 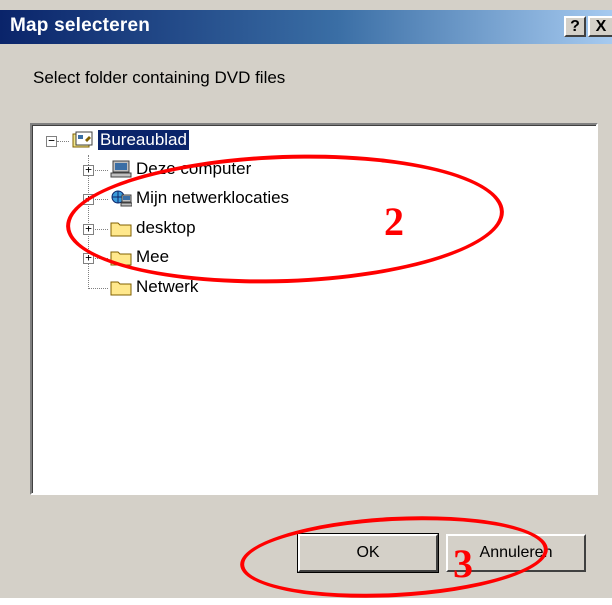 What do you see at coordinates (88, 229) in the screenshot?
I see `tree-expander-desktop: +` at bounding box center [88, 229].